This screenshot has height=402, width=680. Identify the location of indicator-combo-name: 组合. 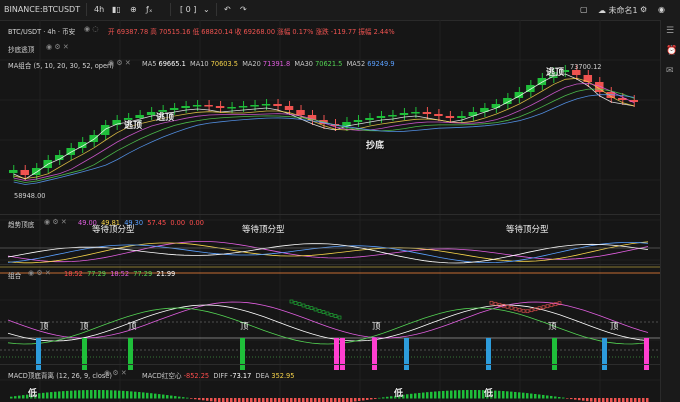
(14, 275).